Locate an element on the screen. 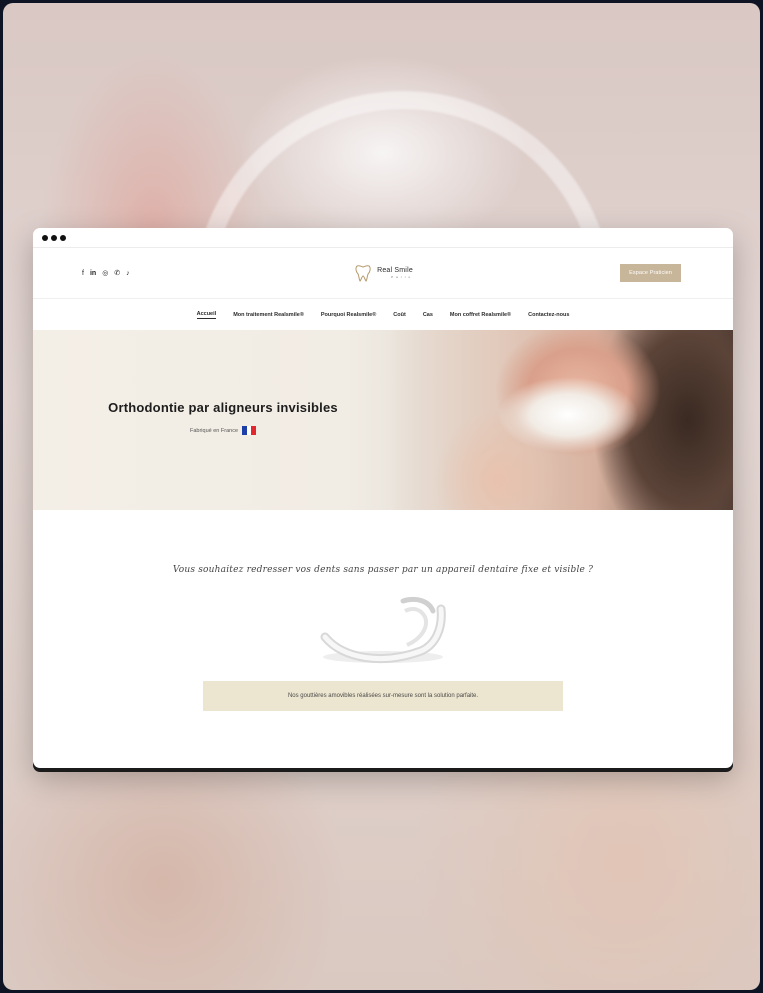 The image size is (763, 993). instagram-icon: ◎ is located at coordinates (105, 273).